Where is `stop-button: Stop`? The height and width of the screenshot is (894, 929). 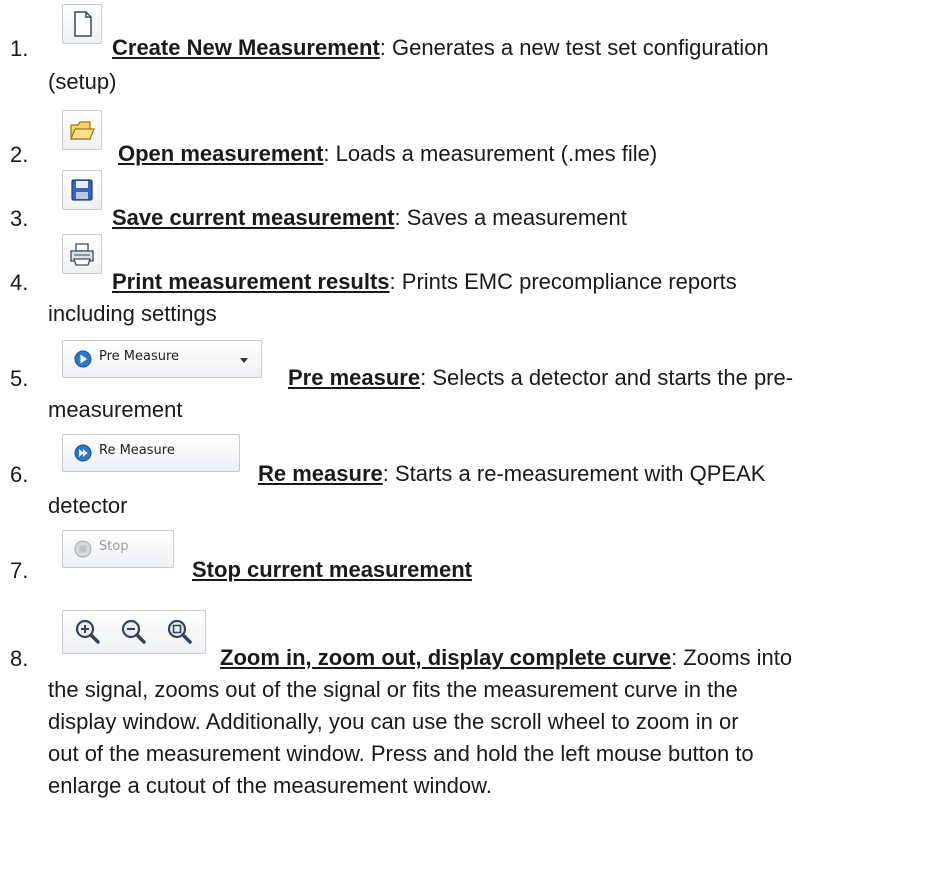 stop-button: Stop is located at coordinates (118, 549).